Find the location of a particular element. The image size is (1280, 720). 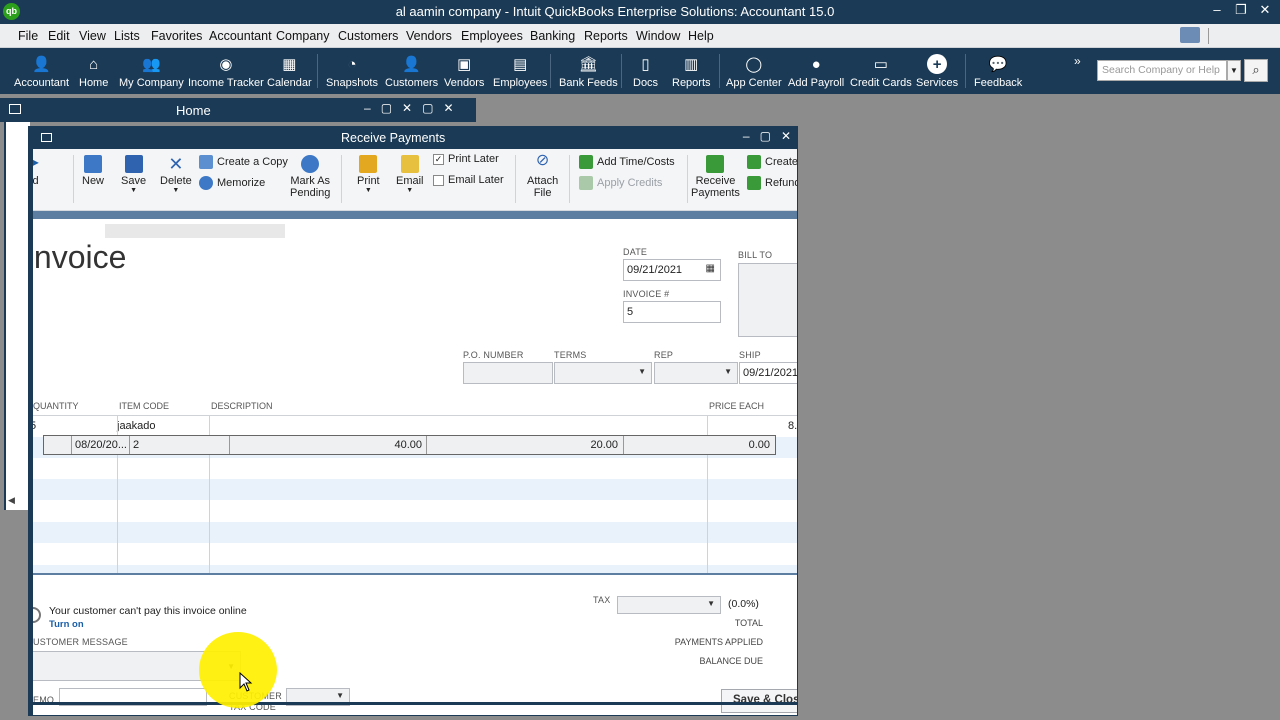

date-field: 09/21/2021 ▦ is located at coordinates (672, 270).